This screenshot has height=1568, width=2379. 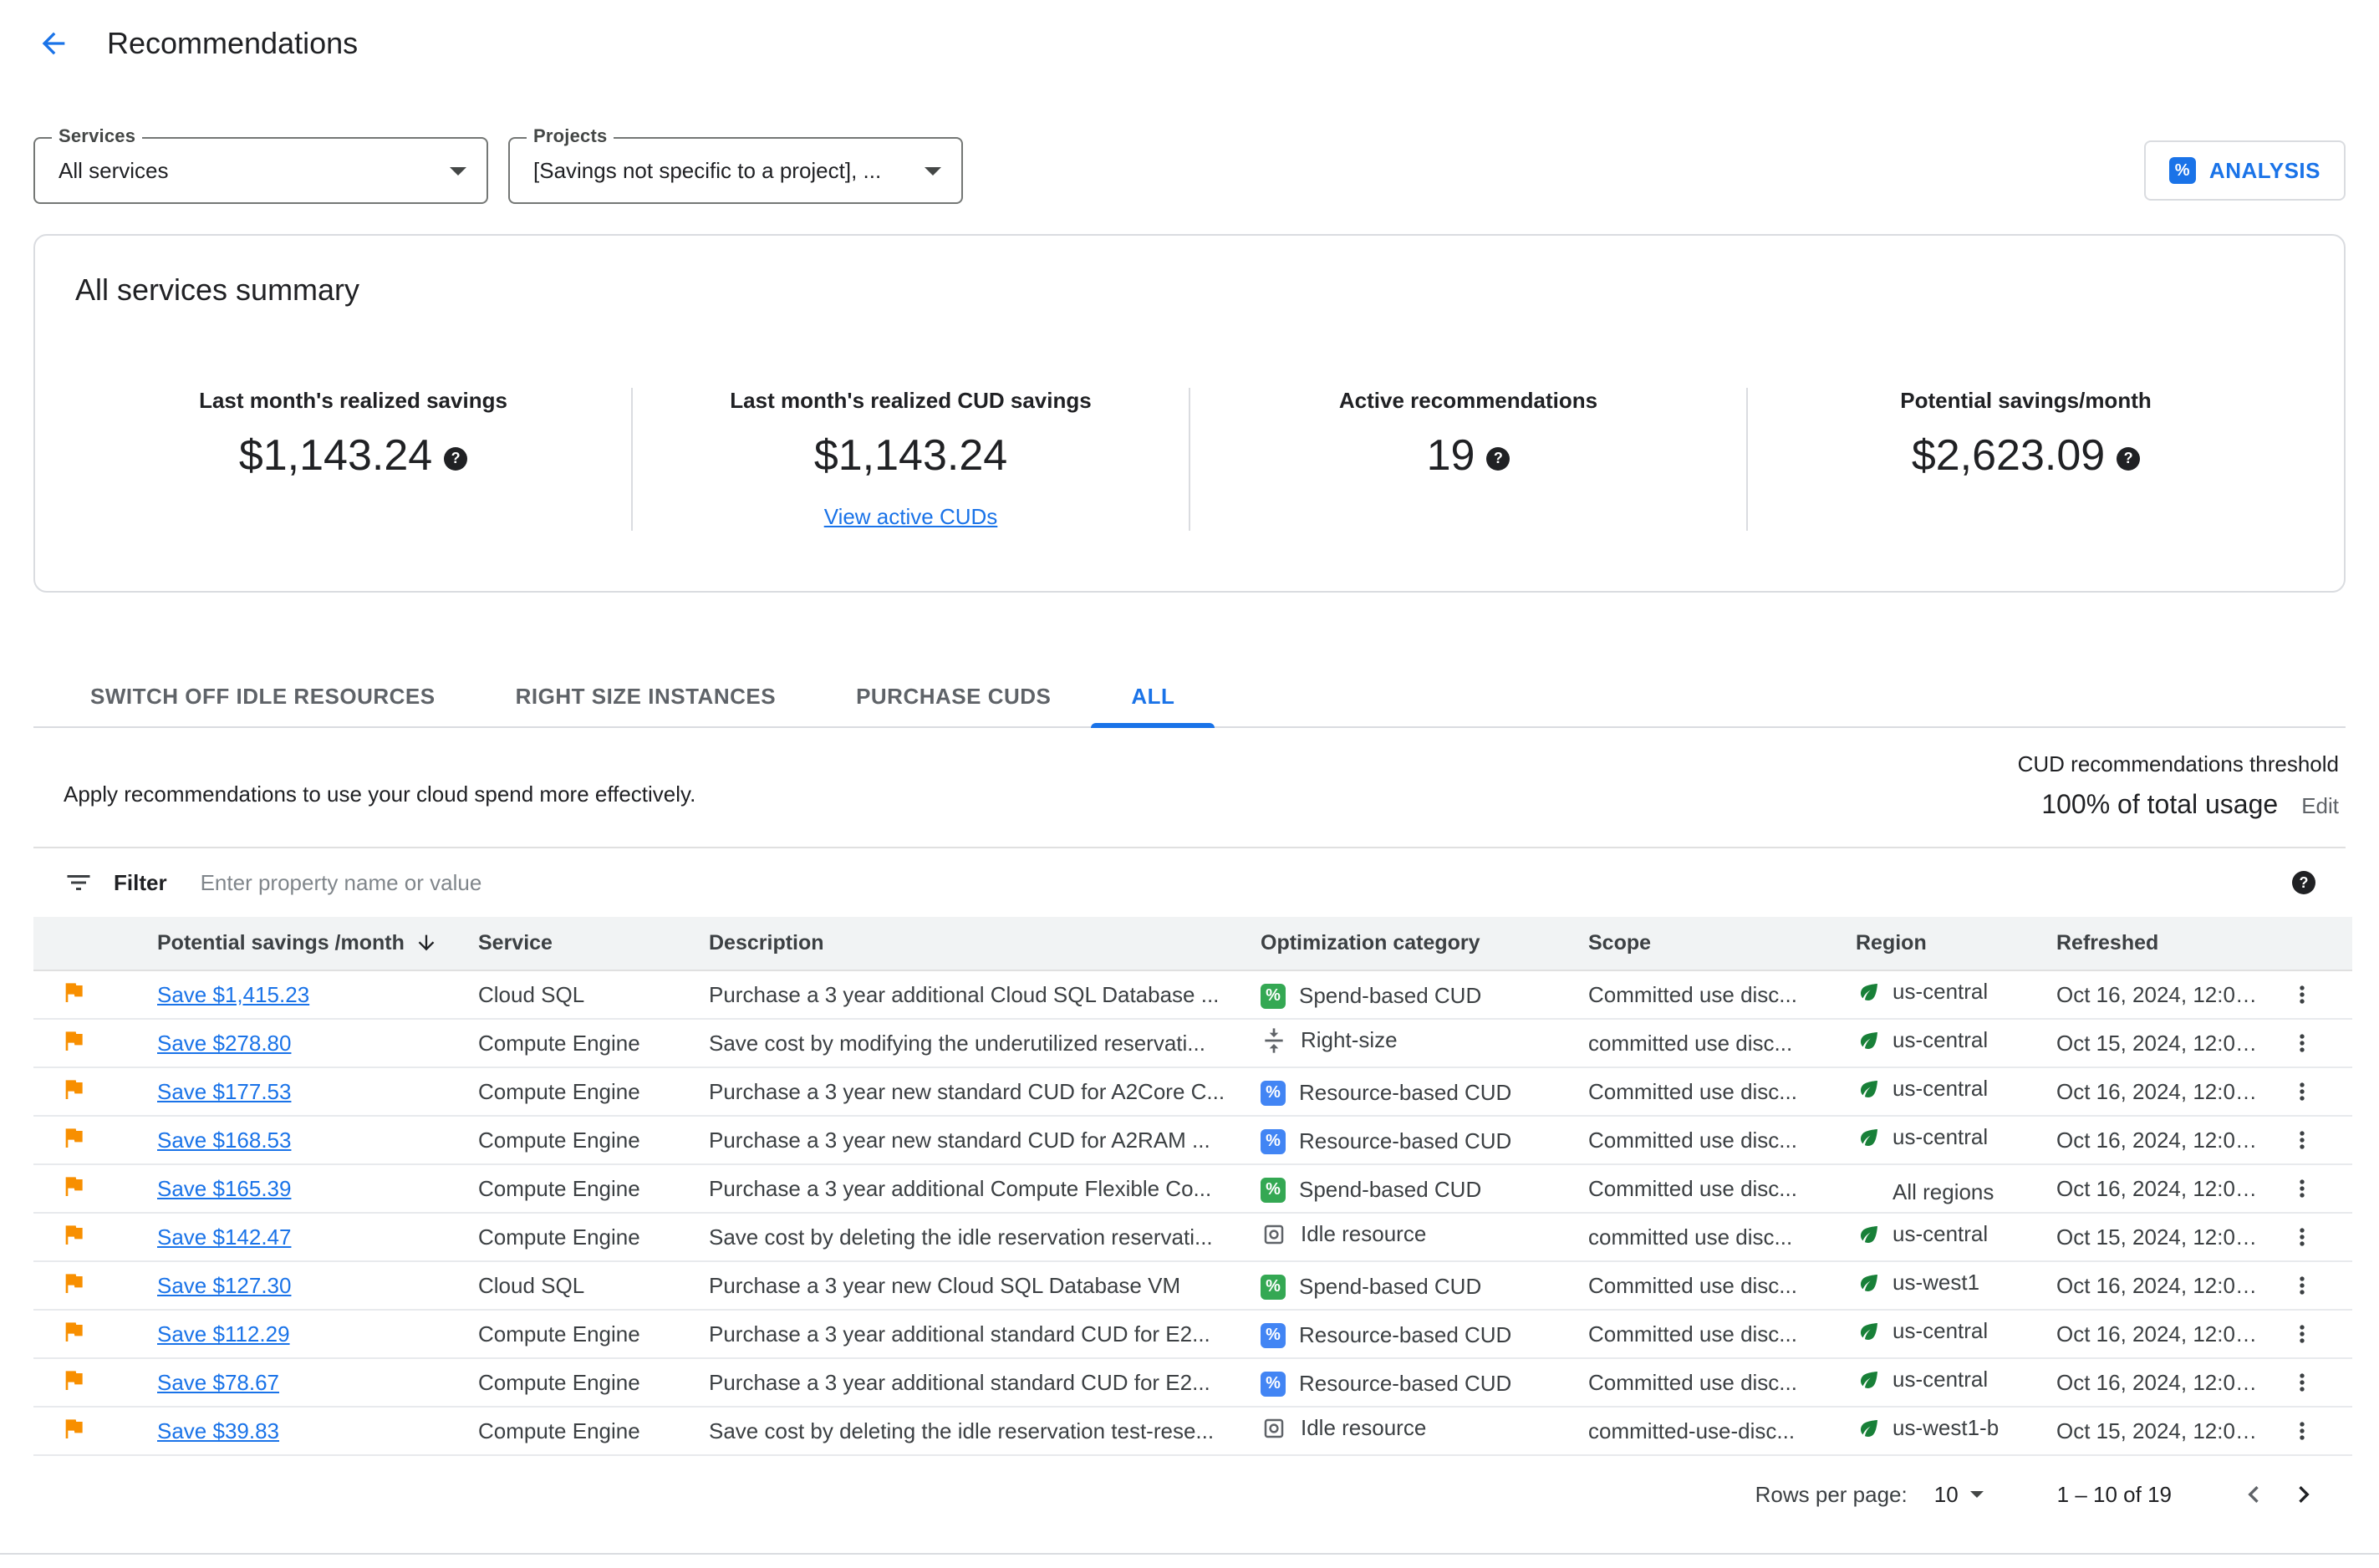 What do you see at coordinates (1273, 1287) in the screenshot?
I see `spend-based-cud-icon: %` at bounding box center [1273, 1287].